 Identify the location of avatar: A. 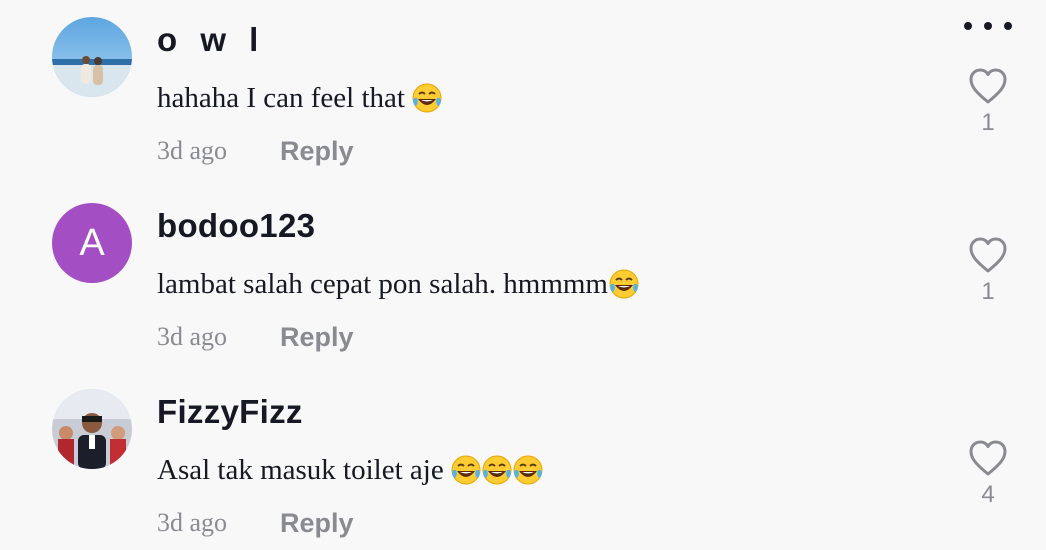
(92, 243).